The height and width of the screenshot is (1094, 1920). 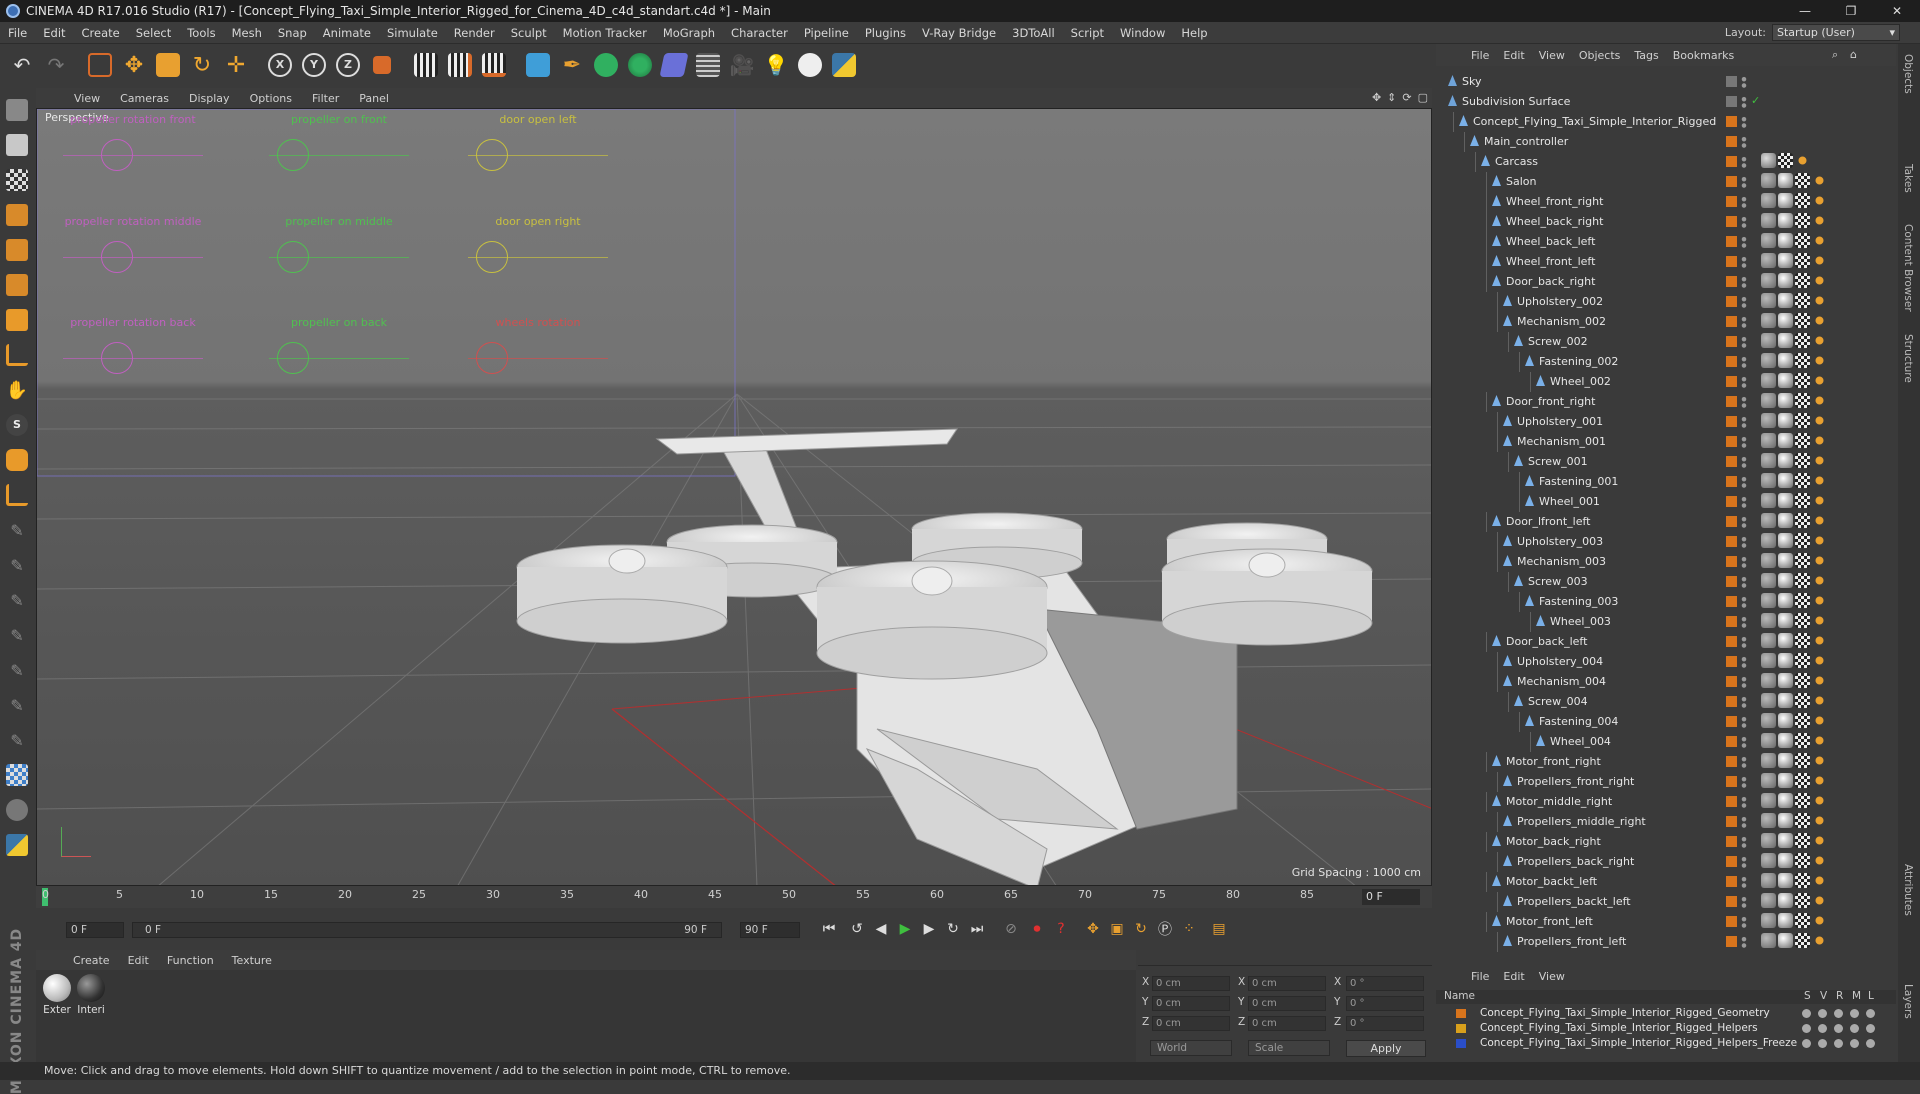 I want to click on rig-controller: propeller on middle, so click(x=339, y=250).